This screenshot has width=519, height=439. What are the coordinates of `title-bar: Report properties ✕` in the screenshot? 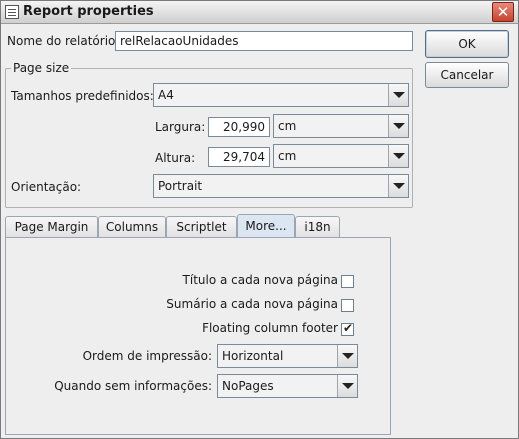 It's located at (259, 12).